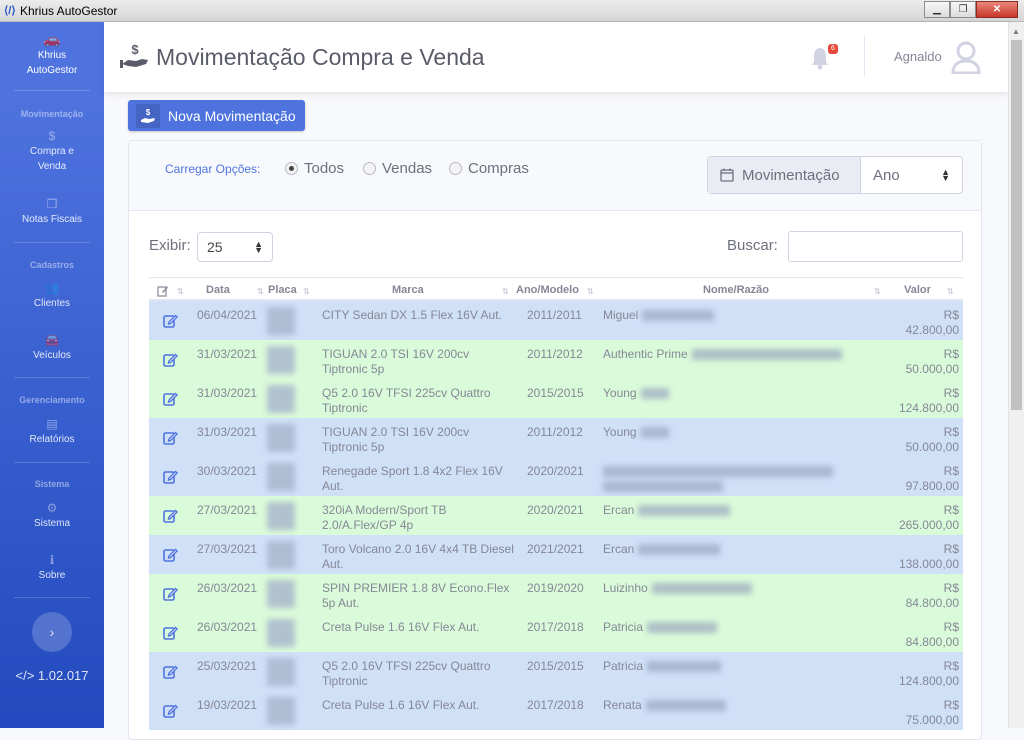  I want to click on period-select: Ano ▲ ▼, so click(911, 175).